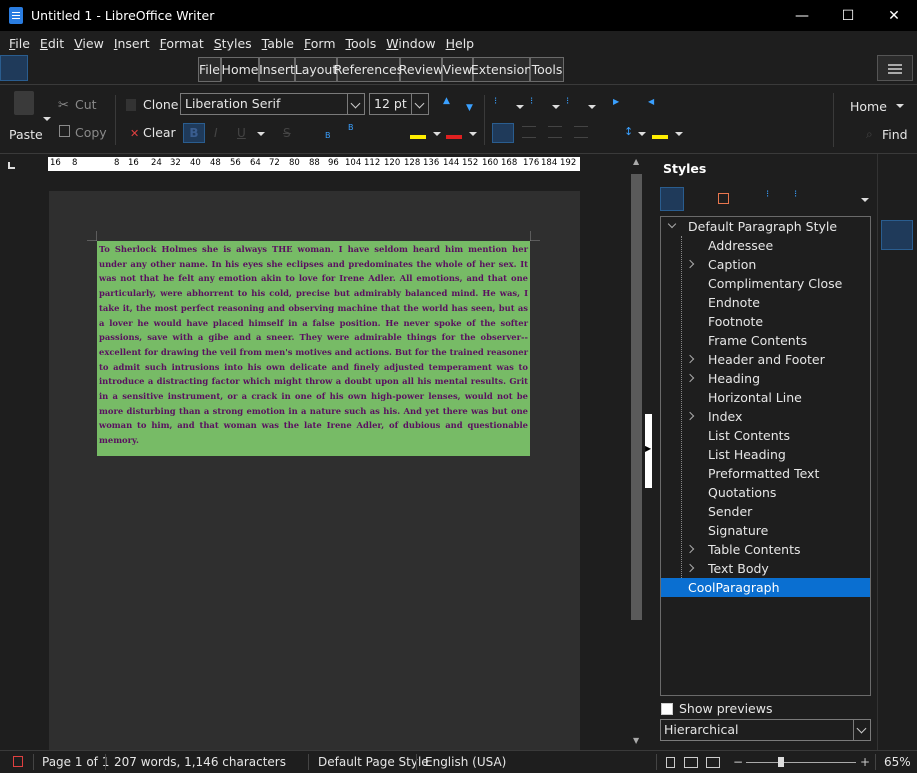  What do you see at coordinates (897, 341) in the screenshot?
I see `page-deck-icon` at bounding box center [897, 341].